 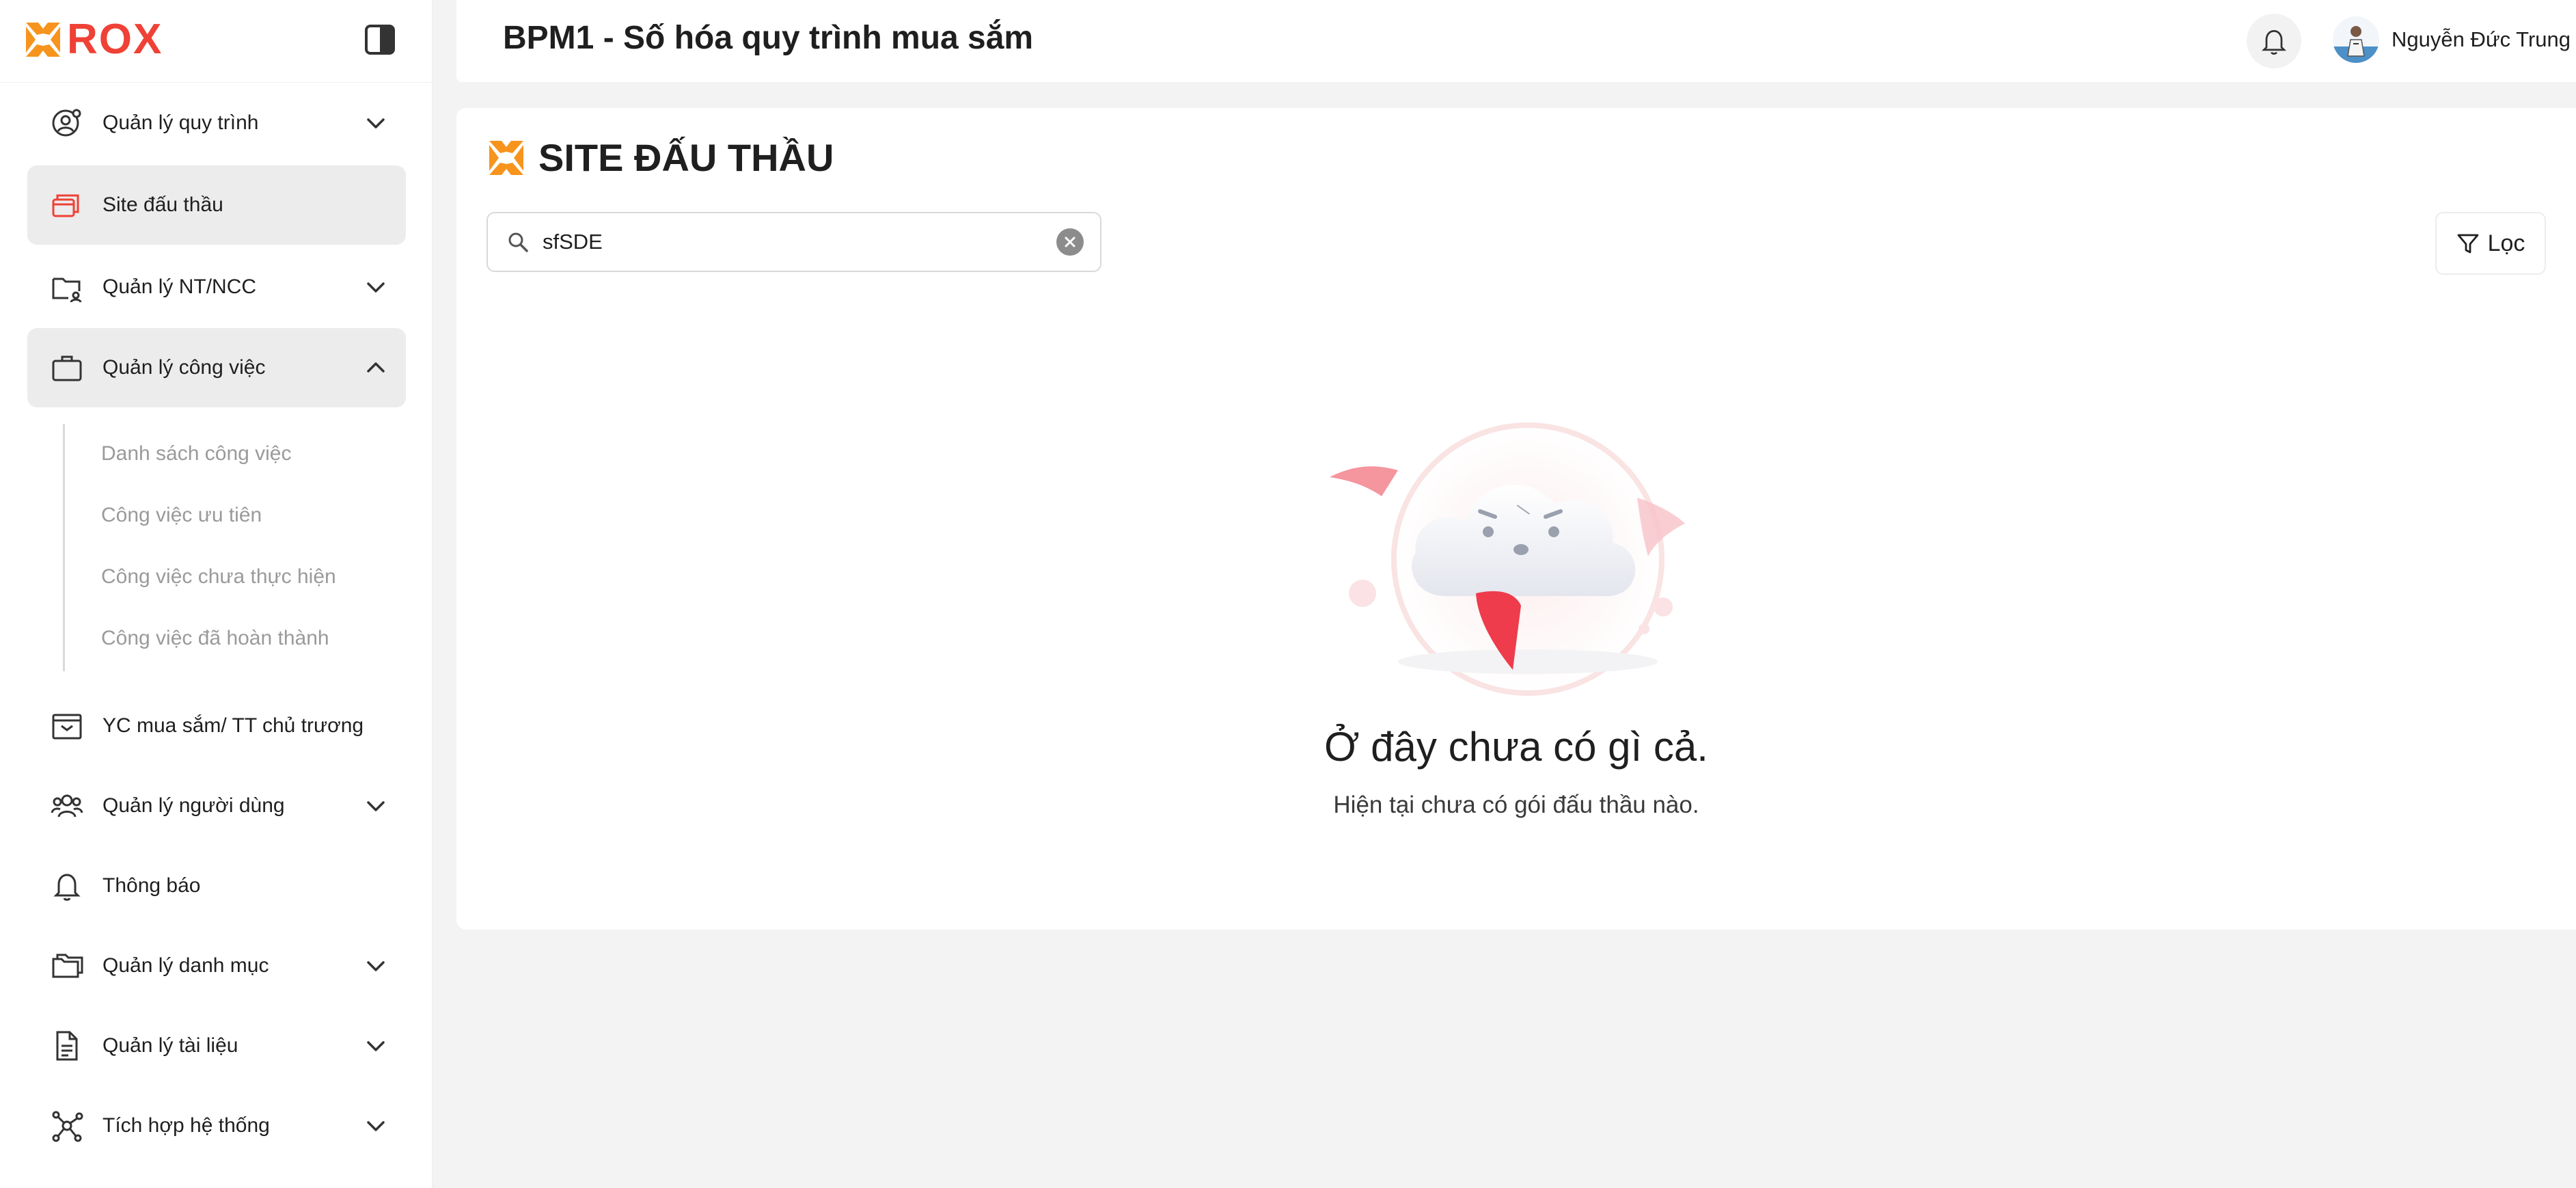 I want to click on search-field, so click(x=794, y=242).